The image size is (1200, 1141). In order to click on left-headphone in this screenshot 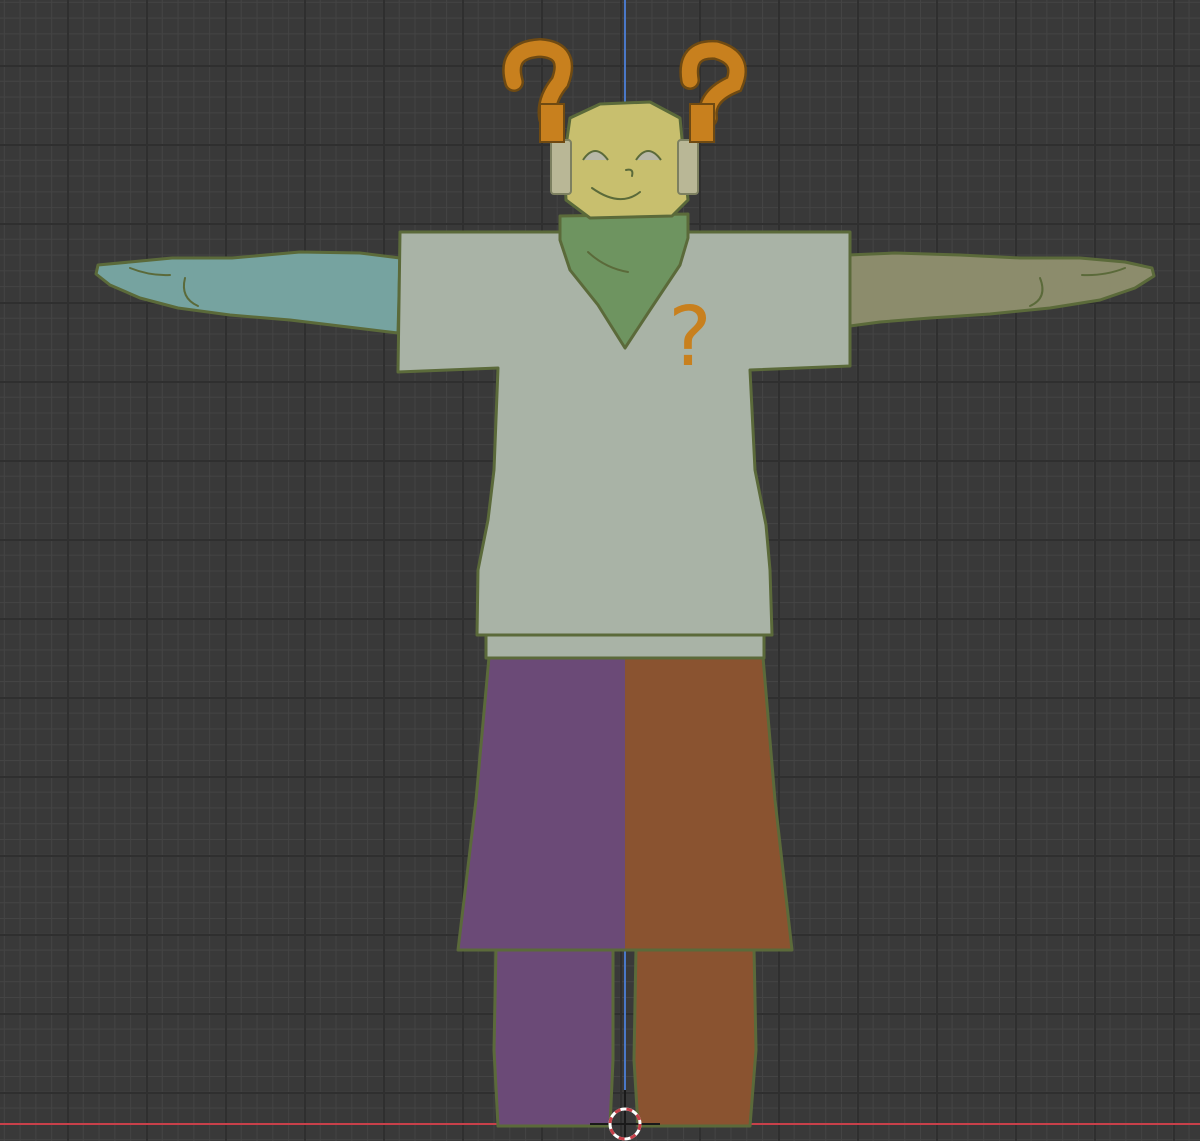, I will do `click(561, 167)`.